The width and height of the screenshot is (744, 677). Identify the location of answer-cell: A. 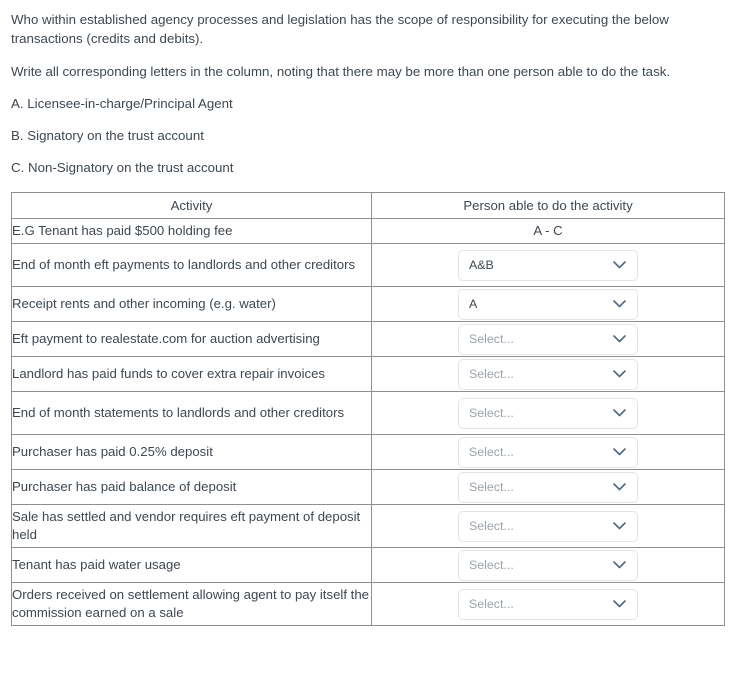
(548, 304).